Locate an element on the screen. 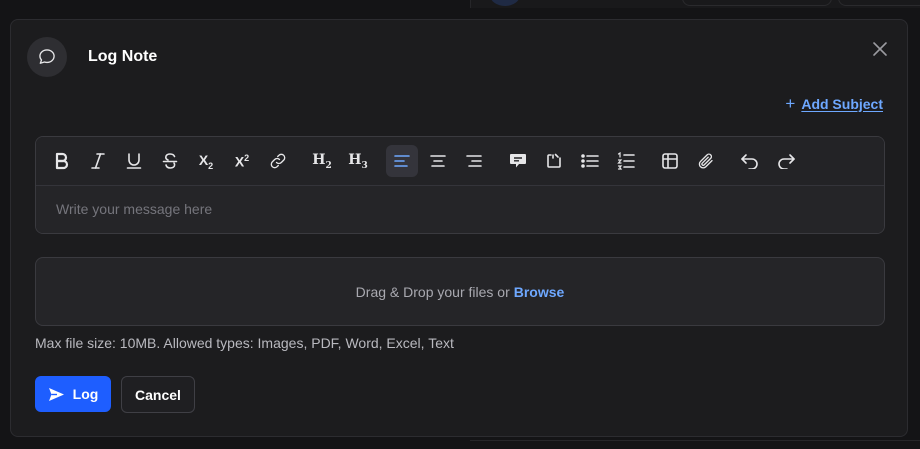 This screenshot has height=449, width=920. subscript-letter: X is located at coordinates (203, 159).